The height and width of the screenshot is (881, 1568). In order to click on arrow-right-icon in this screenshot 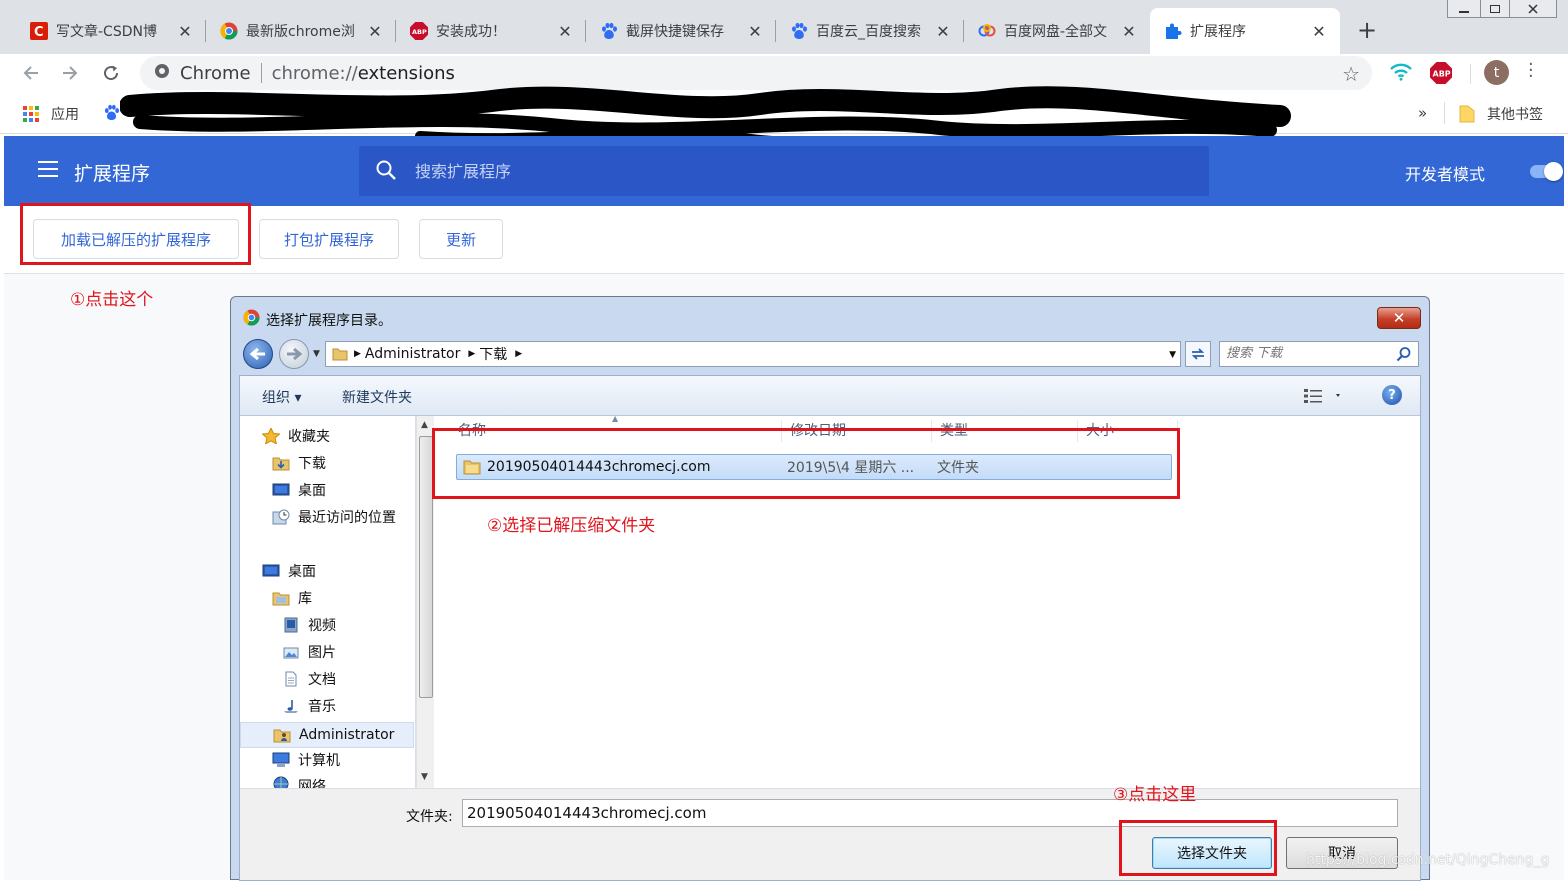, I will do `click(294, 354)`.